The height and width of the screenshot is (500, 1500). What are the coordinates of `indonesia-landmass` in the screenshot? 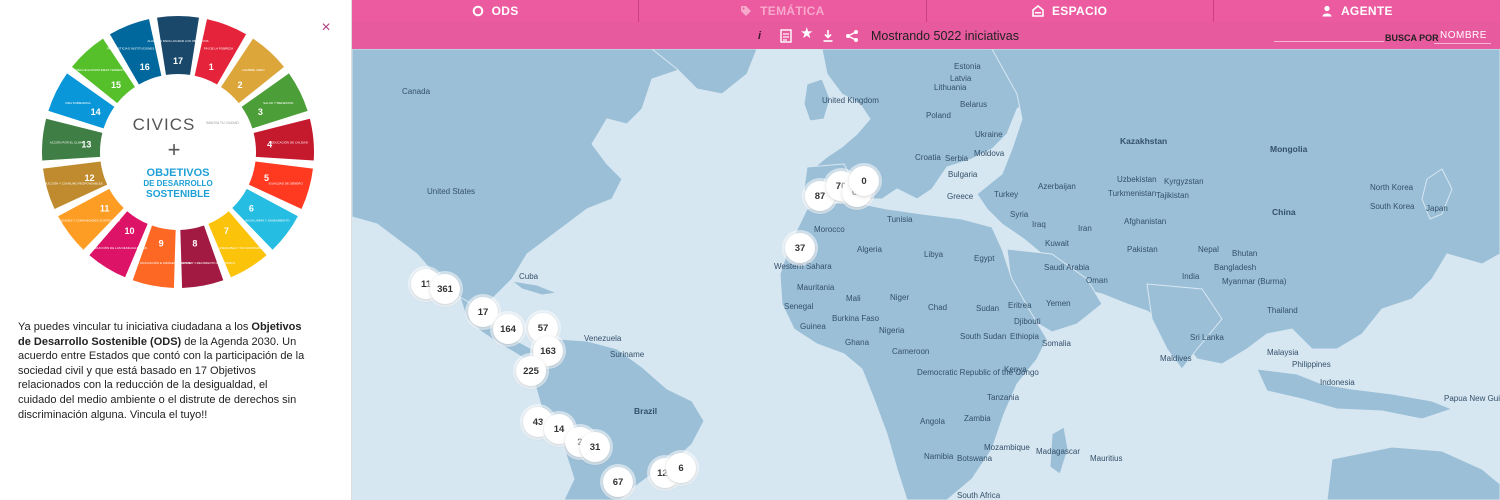 It's located at (1355, 394).